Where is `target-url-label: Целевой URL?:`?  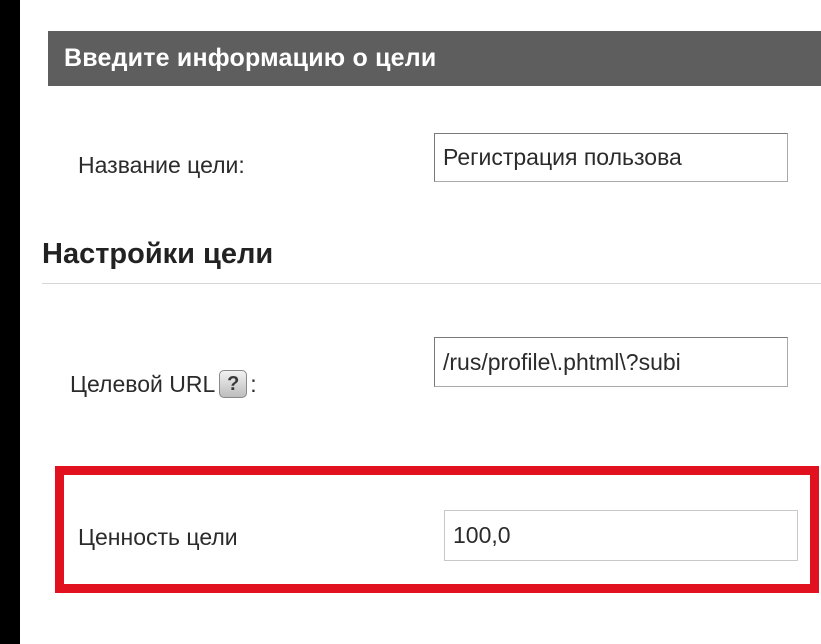
target-url-label: Целевой URL?: is located at coordinates (163, 384).